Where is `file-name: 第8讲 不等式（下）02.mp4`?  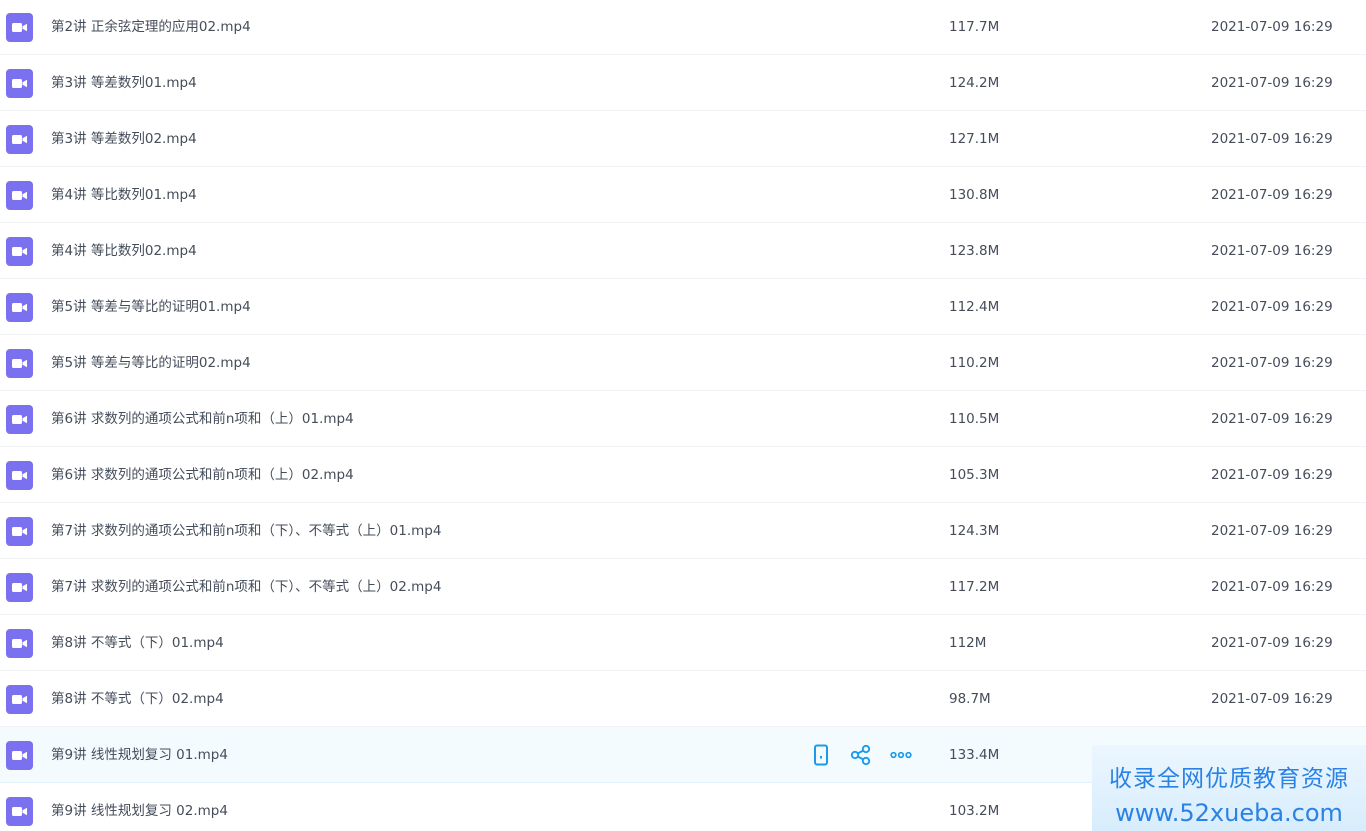
file-name: 第8讲 不等式（下）02.mp4 is located at coordinates (137, 699).